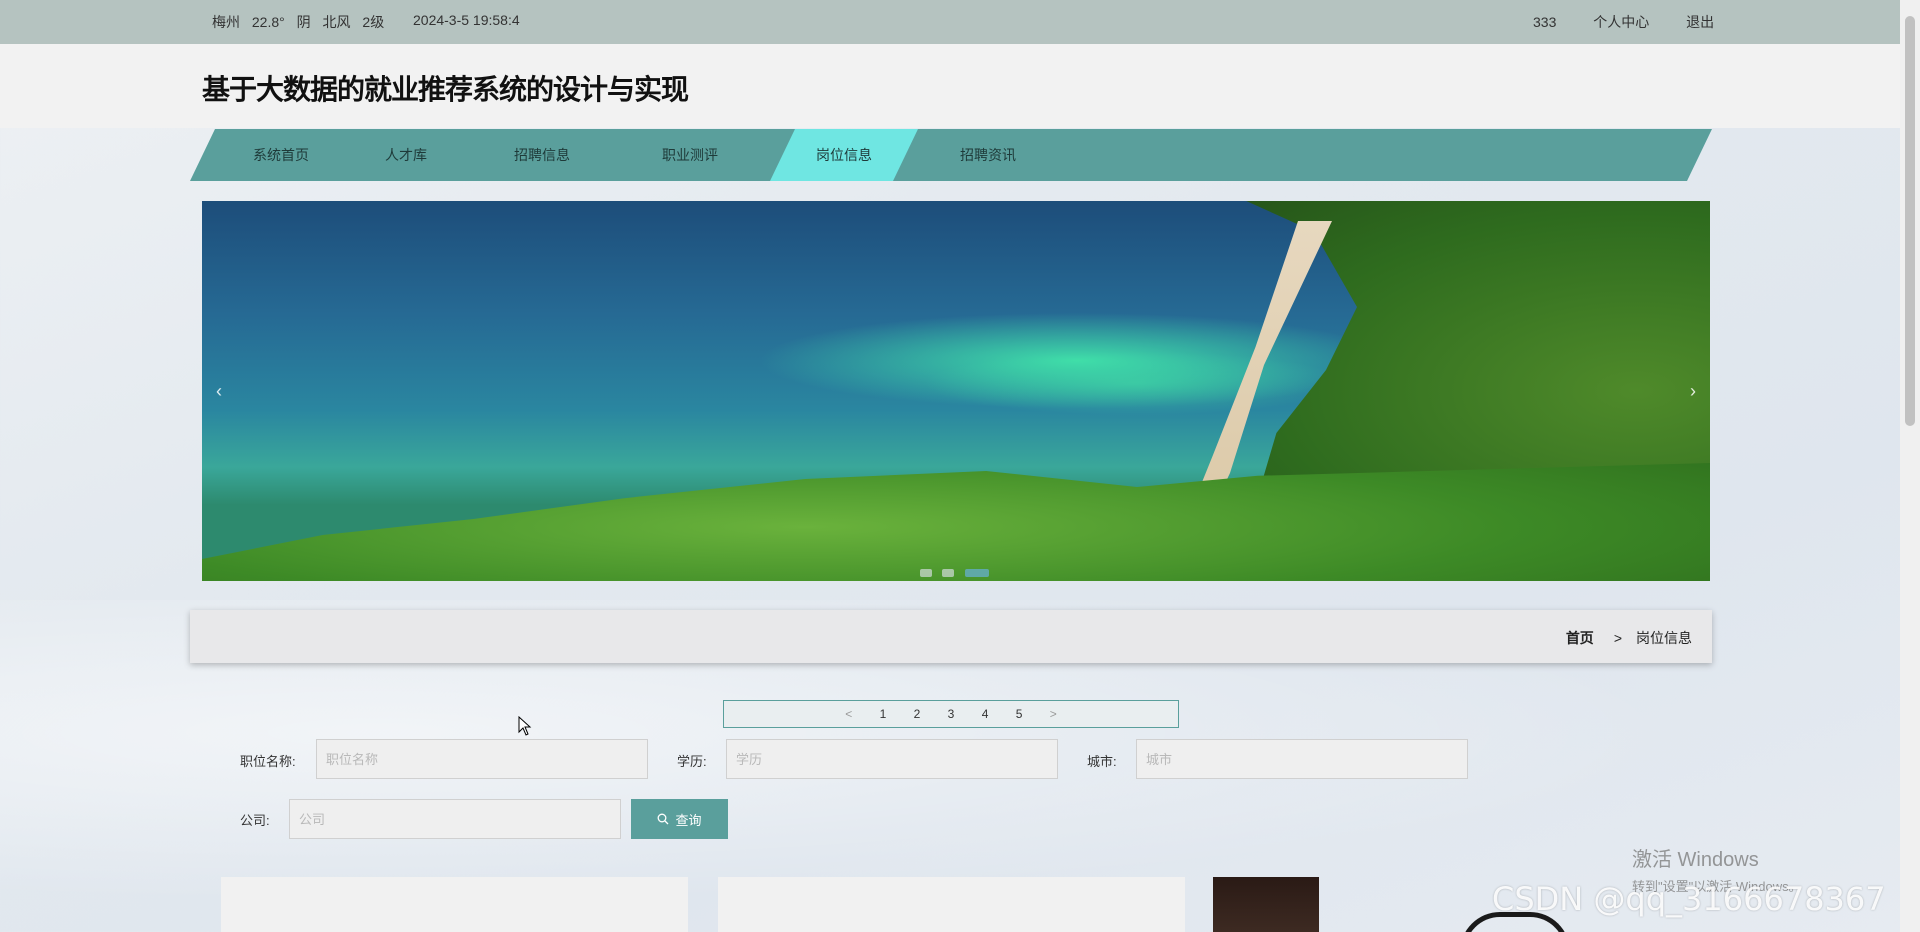 This screenshot has width=1920, height=932. Describe the element at coordinates (1910, 221) in the screenshot. I see `scrollbar-thumb` at that location.